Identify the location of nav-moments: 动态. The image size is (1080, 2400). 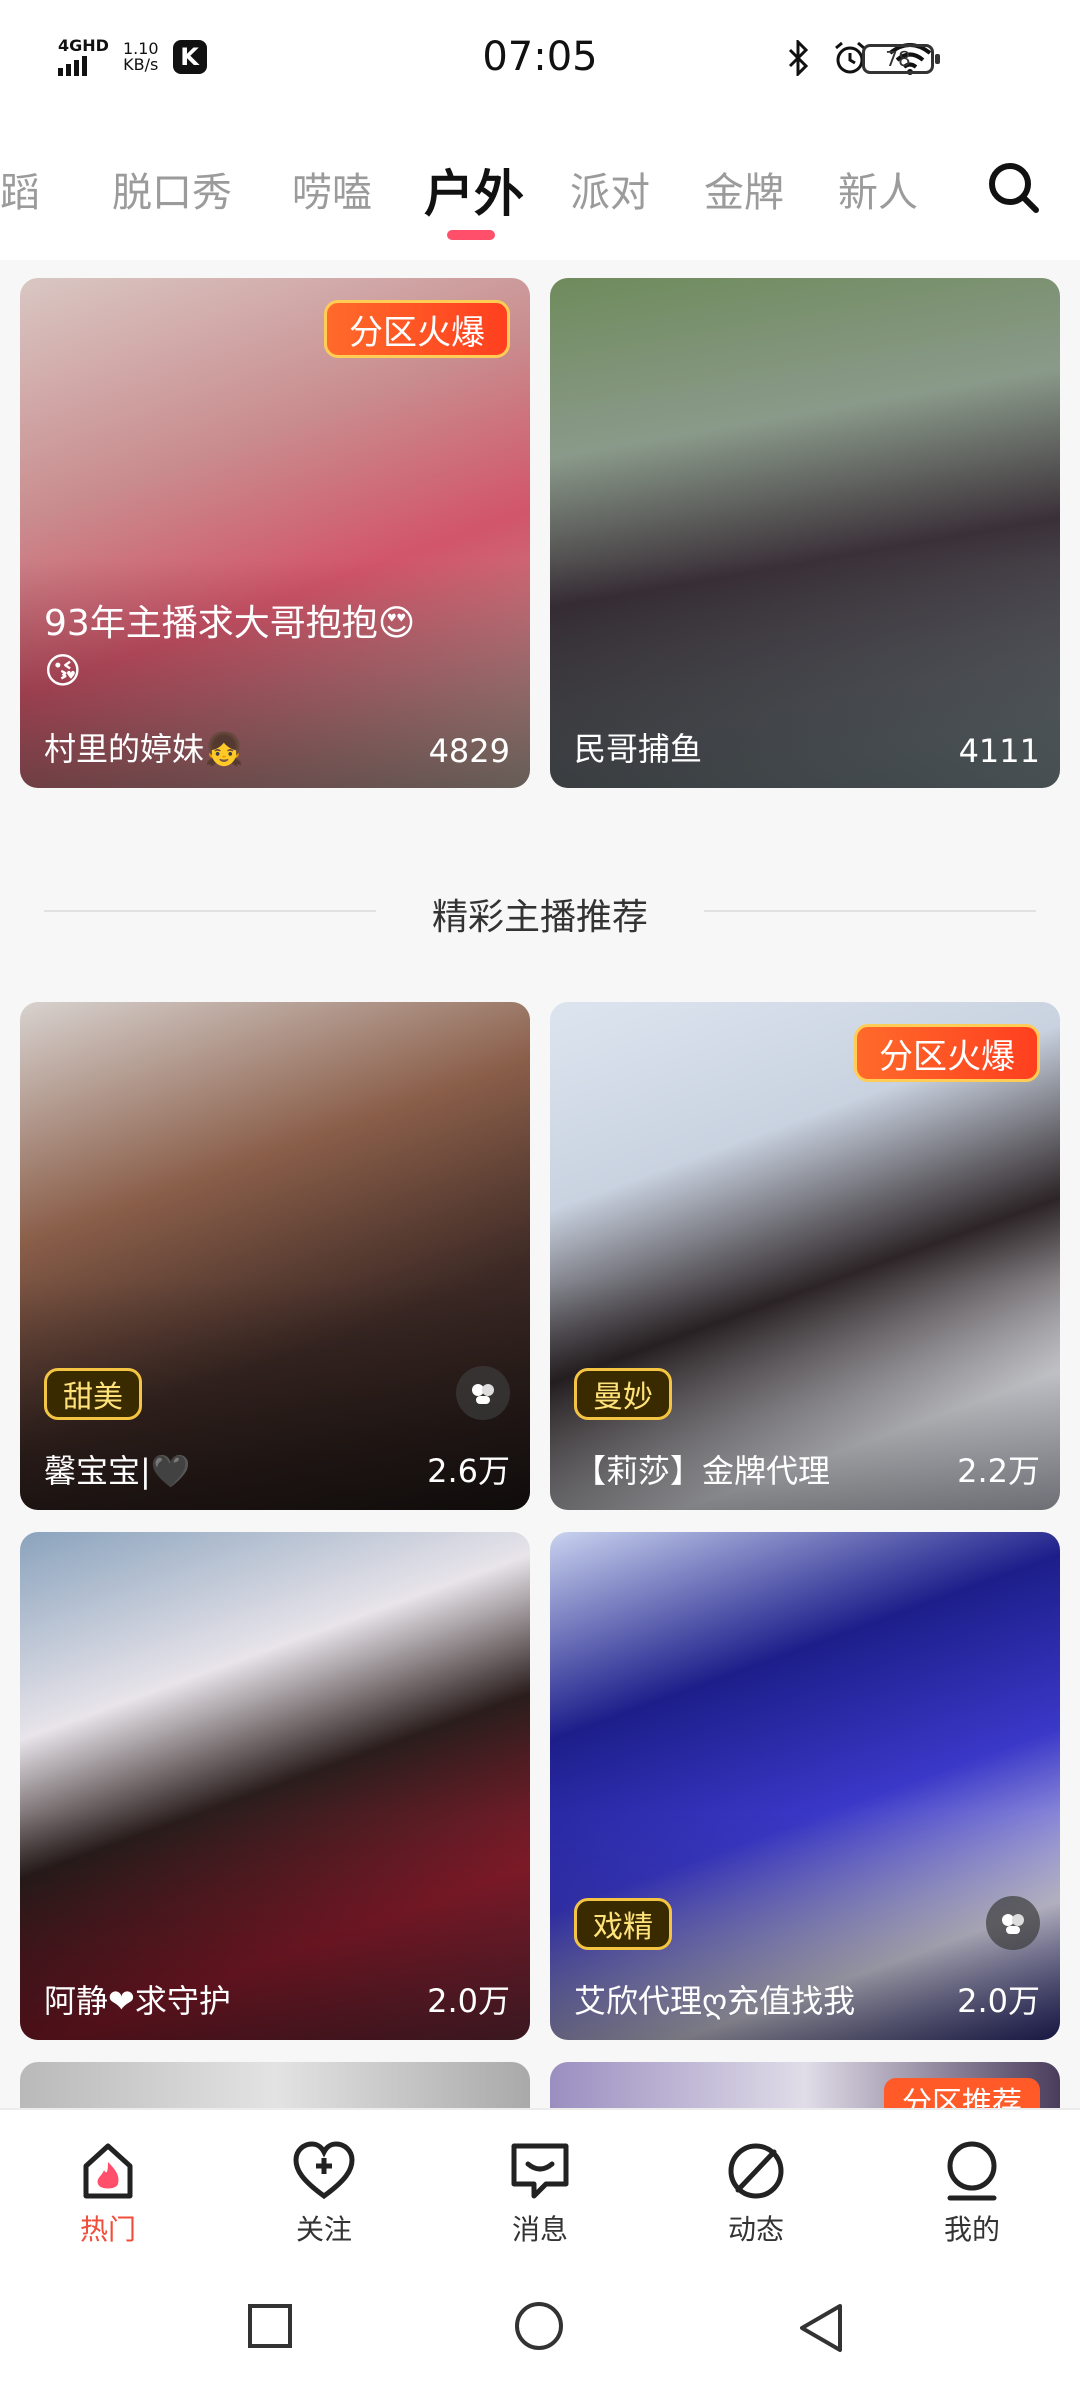
(756, 2194).